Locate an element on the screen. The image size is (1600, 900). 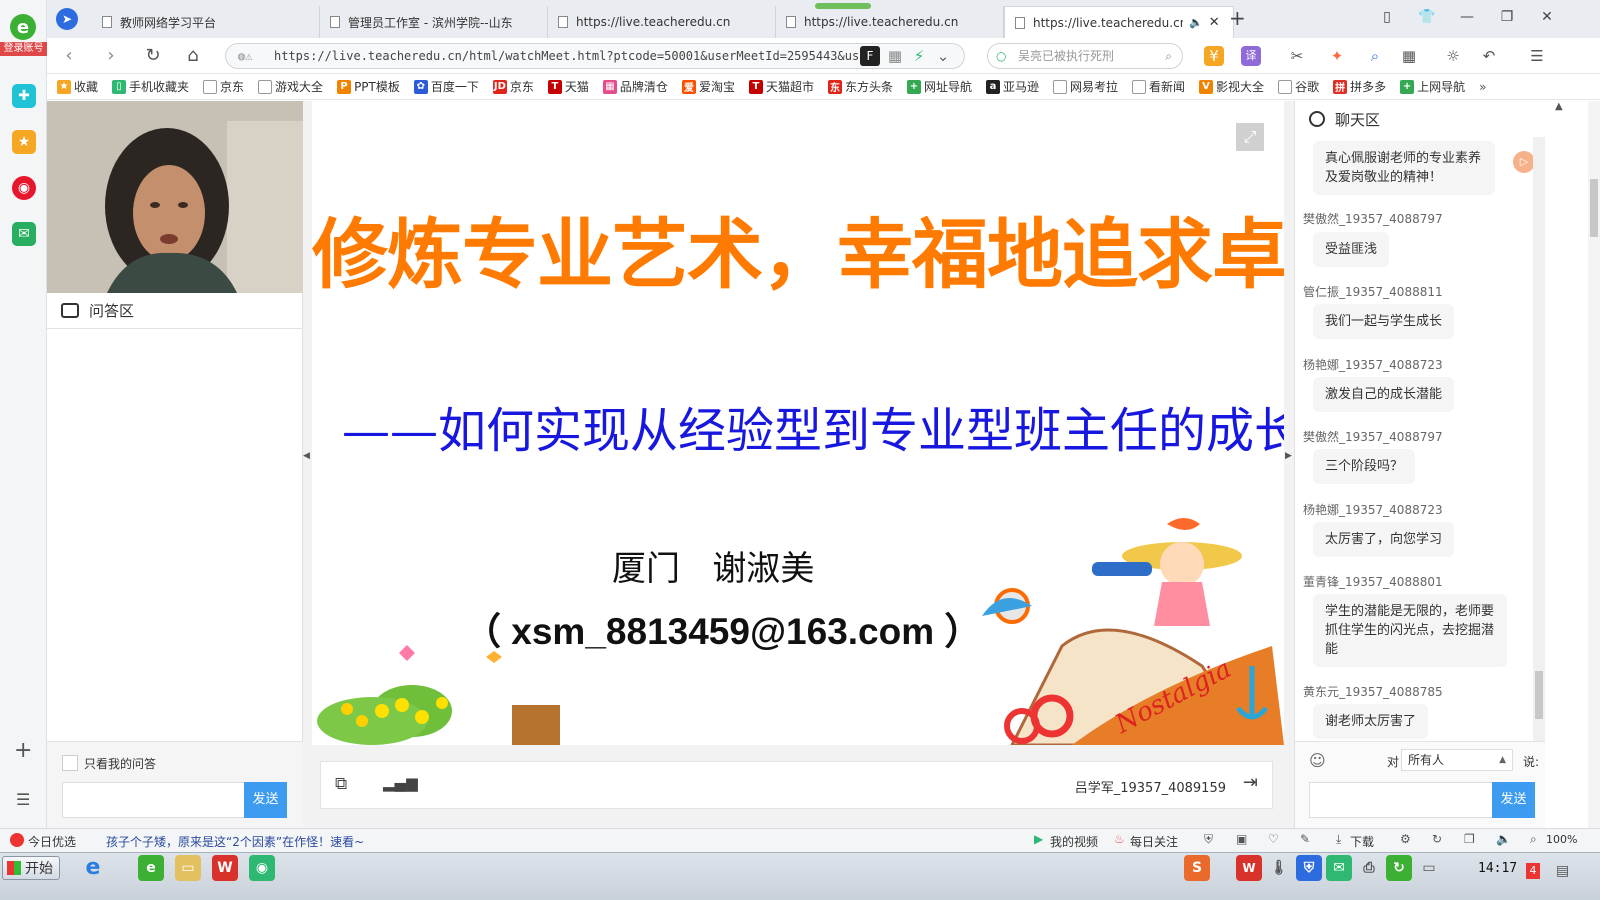
download-link: 下载 is located at coordinates (1362, 841).